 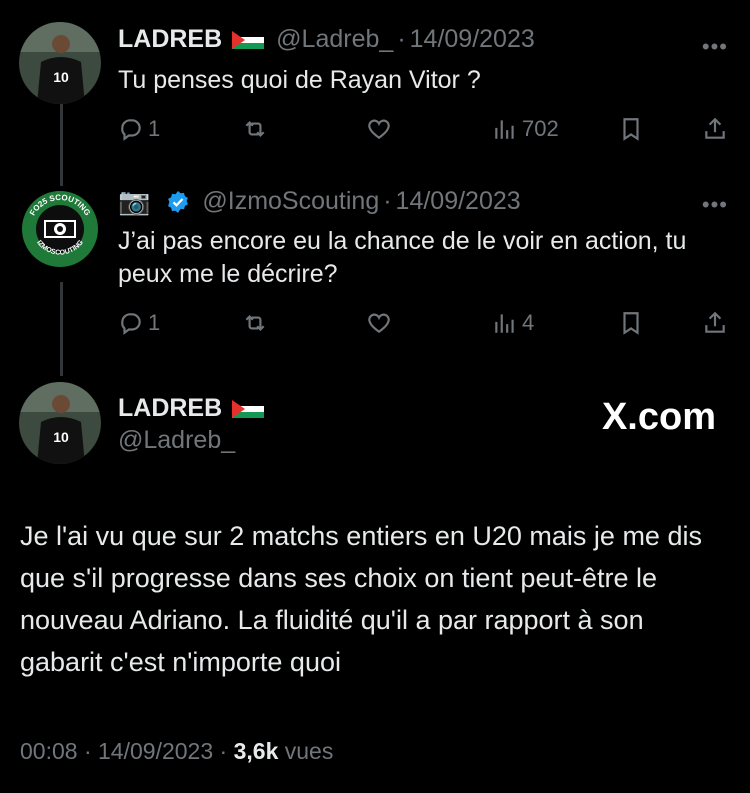 What do you see at coordinates (256, 751) in the screenshot?
I see `views-count: 3,6k` at bounding box center [256, 751].